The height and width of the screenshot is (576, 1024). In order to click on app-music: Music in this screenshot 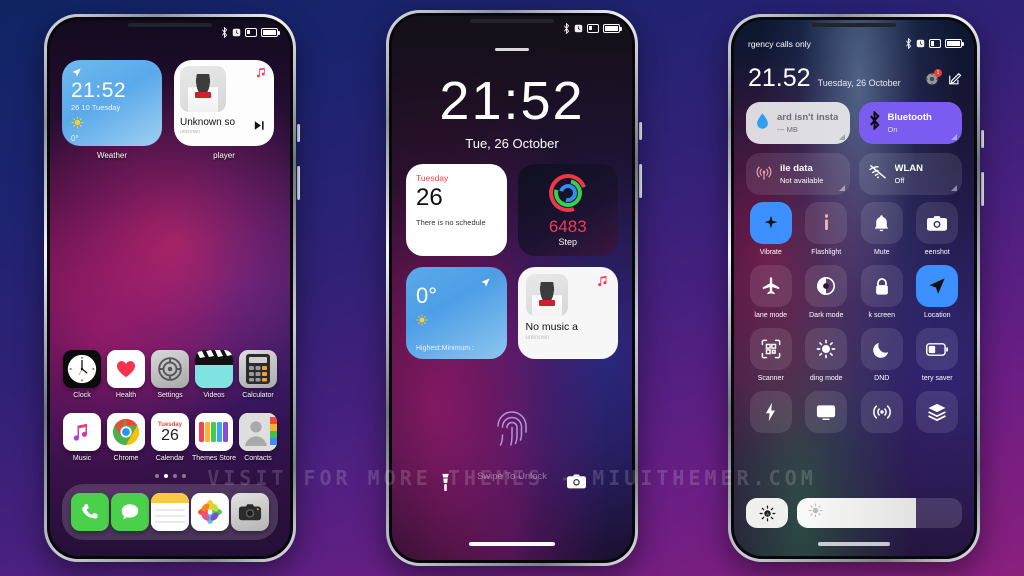, I will do `click(82, 438)`.